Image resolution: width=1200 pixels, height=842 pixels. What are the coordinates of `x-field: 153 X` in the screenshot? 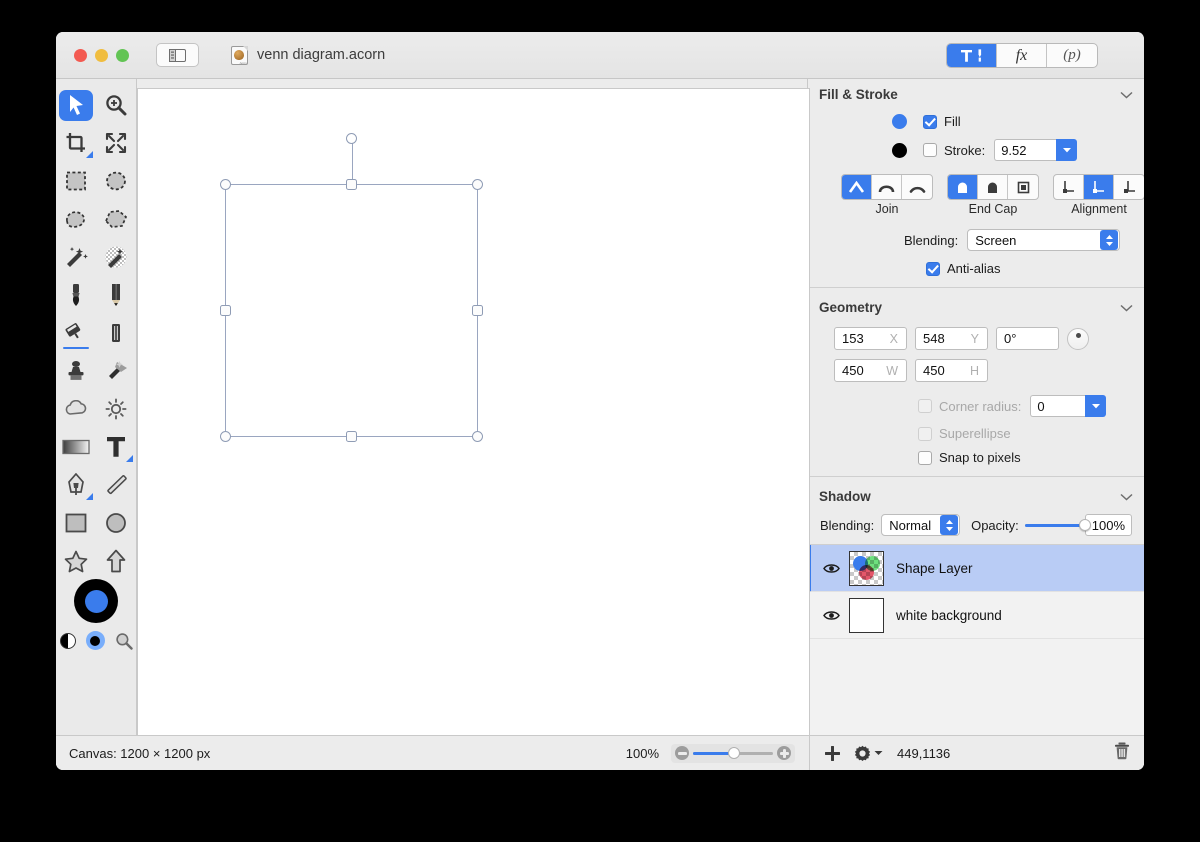 It's located at (870, 338).